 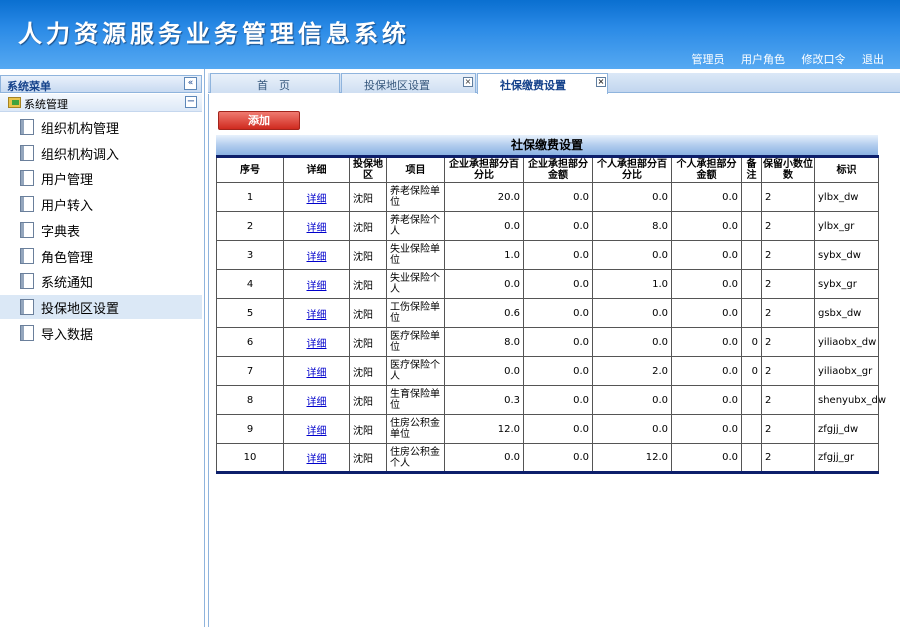 I want to click on code-cell: ylbx_gr, so click(x=846, y=226).